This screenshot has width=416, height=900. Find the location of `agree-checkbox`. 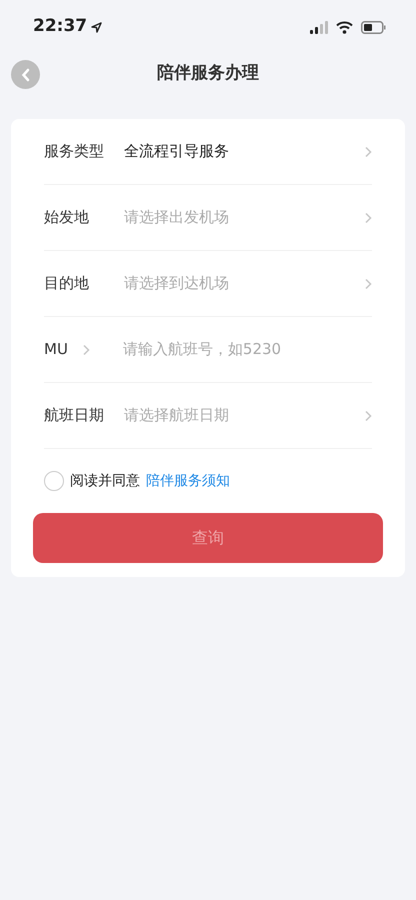

agree-checkbox is located at coordinates (54, 481).